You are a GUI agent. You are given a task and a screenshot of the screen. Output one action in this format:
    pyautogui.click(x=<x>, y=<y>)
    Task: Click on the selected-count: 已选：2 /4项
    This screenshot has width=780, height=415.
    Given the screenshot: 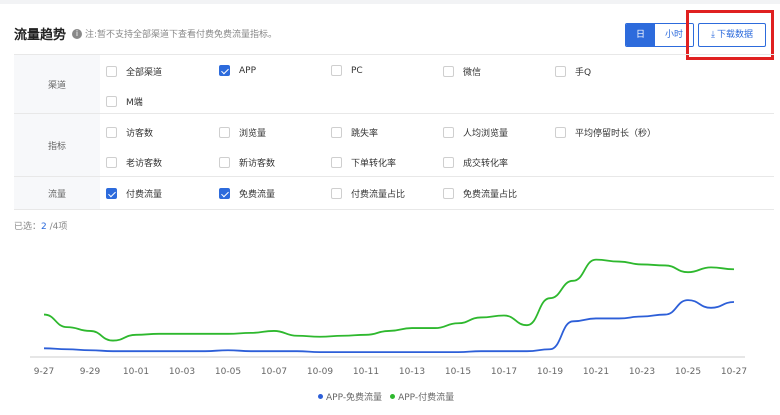 What is the action you would take?
    pyautogui.click(x=40, y=225)
    